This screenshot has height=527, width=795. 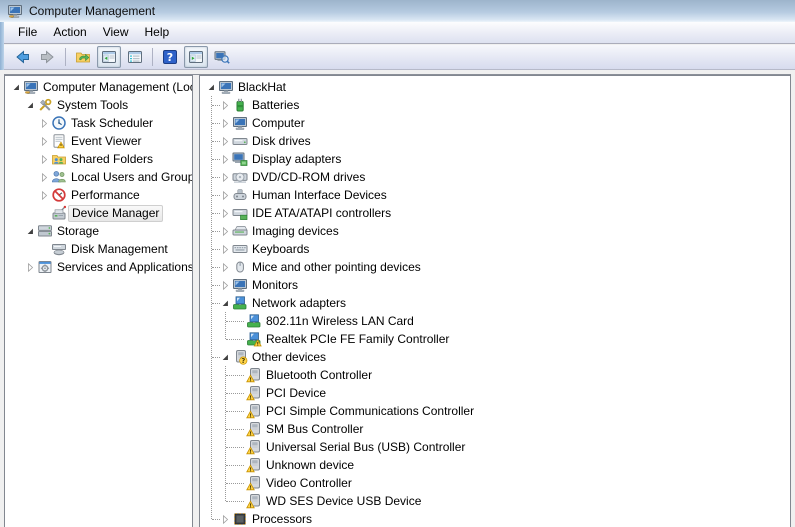 I want to click on tree-item-label: Performance, so click(x=105, y=194).